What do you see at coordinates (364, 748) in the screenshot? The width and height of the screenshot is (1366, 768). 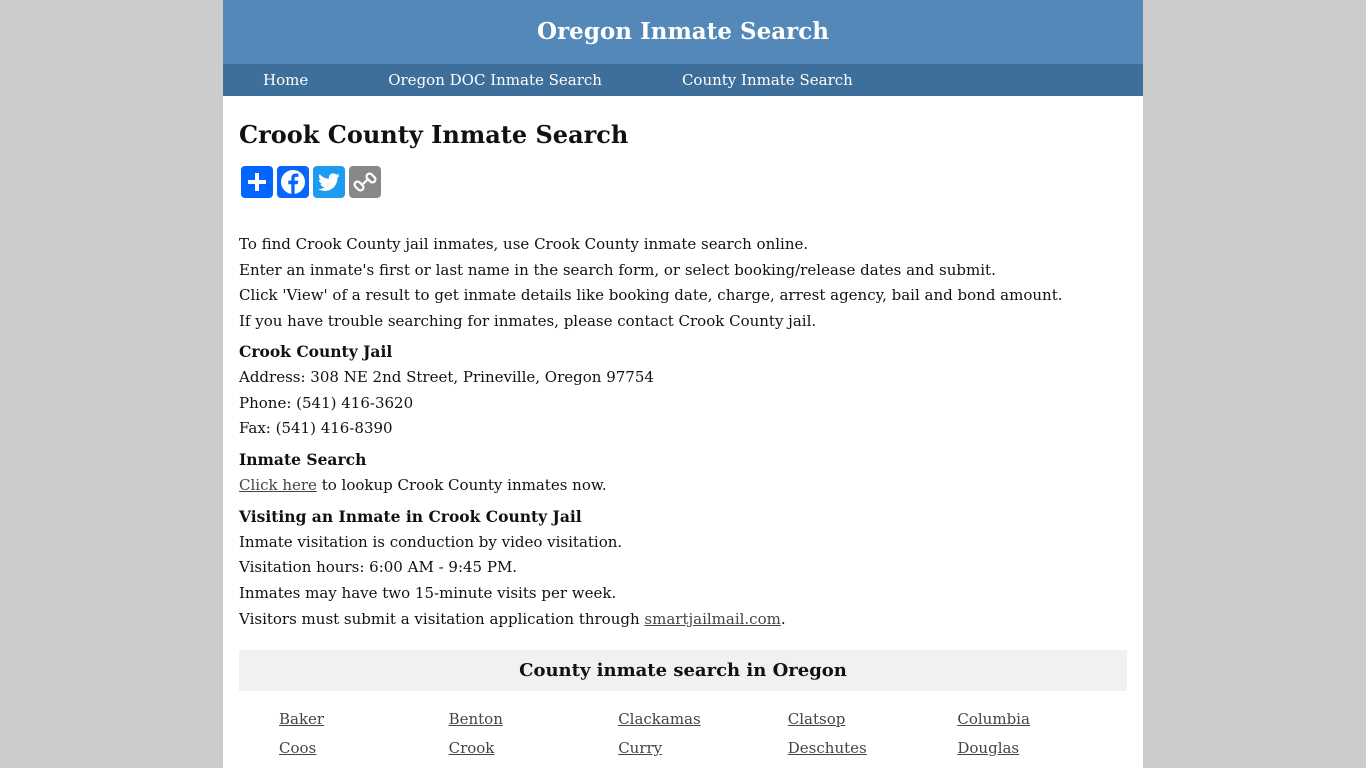 I see `county-link-coos: Coos` at bounding box center [364, 748].